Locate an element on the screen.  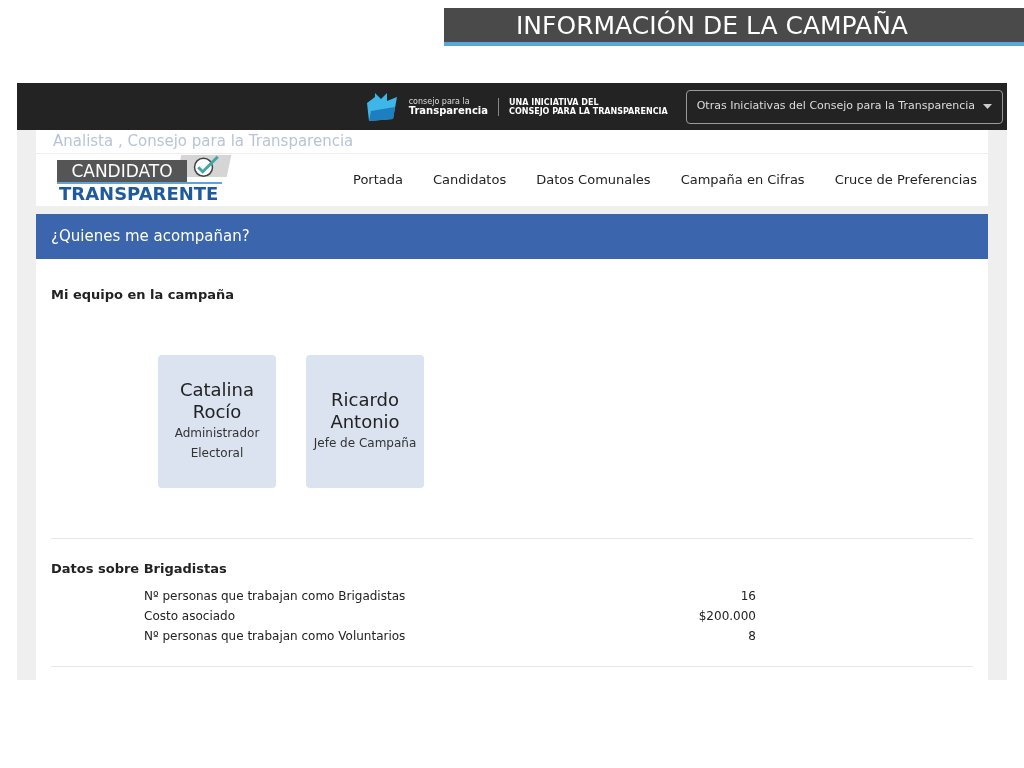
tagline: UNA INICIATIVA DEL CONSEJO PARA LA TRANSPARENCIA is located at coordinates (588, 106).